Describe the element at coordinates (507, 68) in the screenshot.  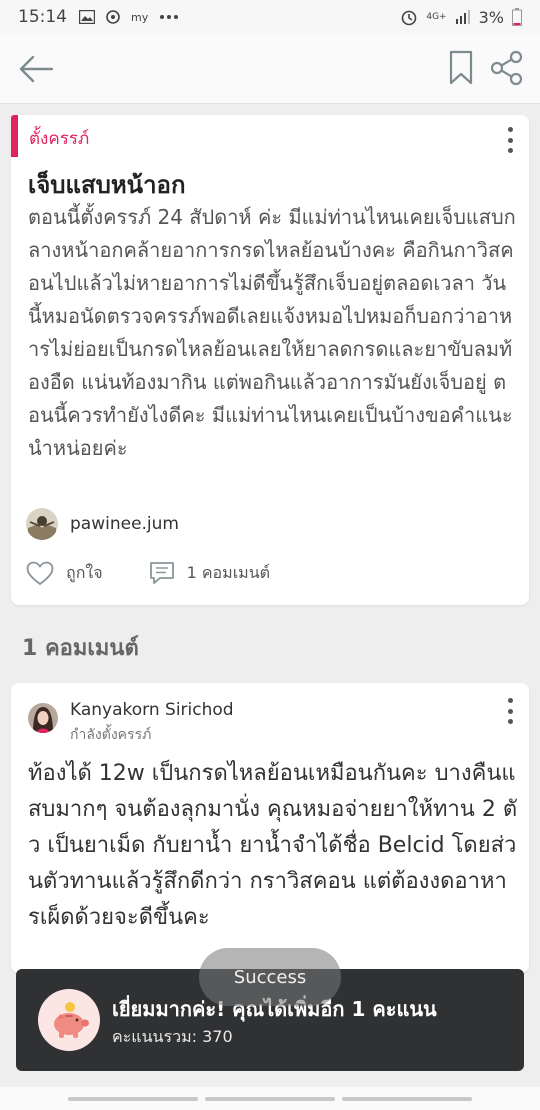
I see `share-icon` at that location.